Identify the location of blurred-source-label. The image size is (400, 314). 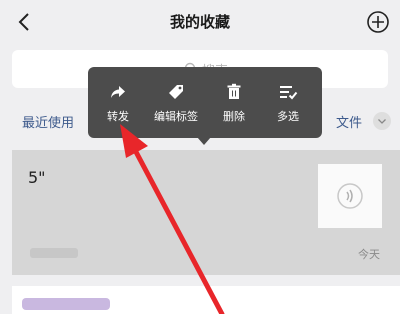
(54, 253).